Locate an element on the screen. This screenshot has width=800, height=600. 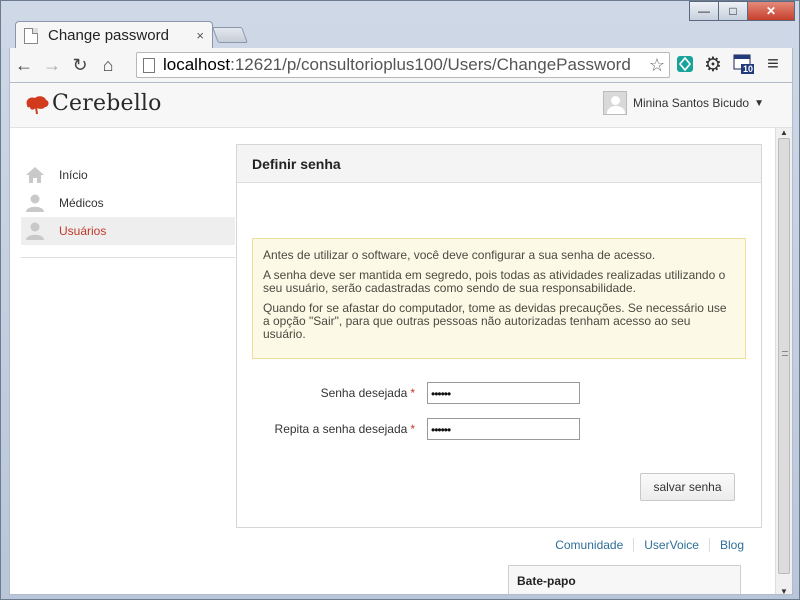
browser-tab: Change password × is located at coordinates (114, 35).